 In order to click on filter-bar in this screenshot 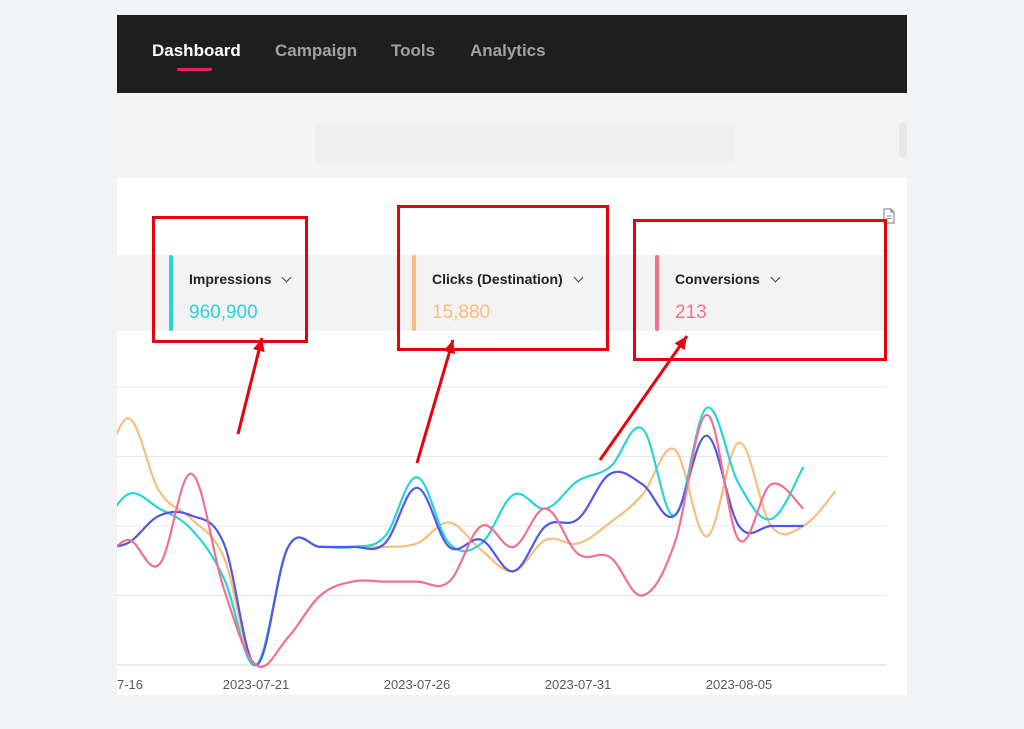, I will do `click(512, 135)`.